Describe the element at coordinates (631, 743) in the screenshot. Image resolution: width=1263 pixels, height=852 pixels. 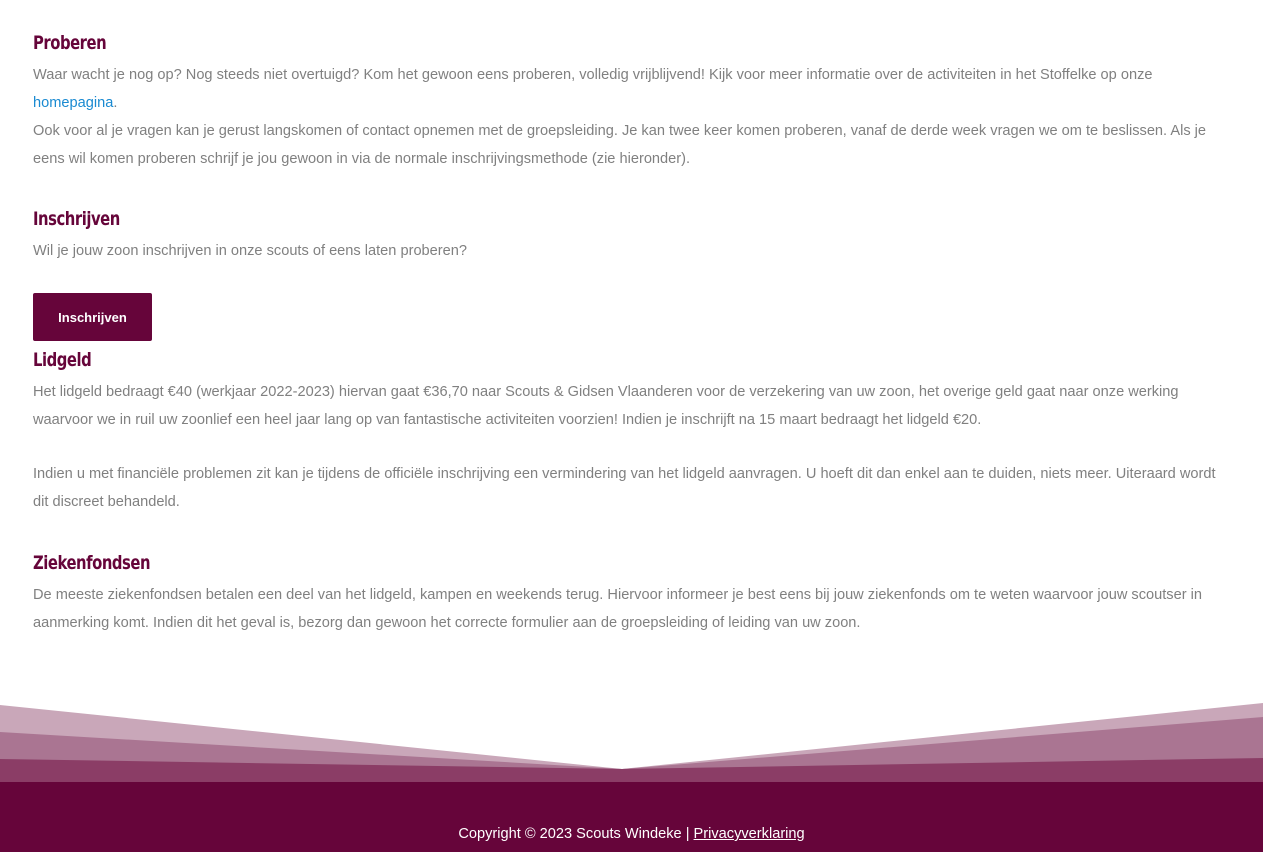
I see `footer-wave-decoration` at that location.